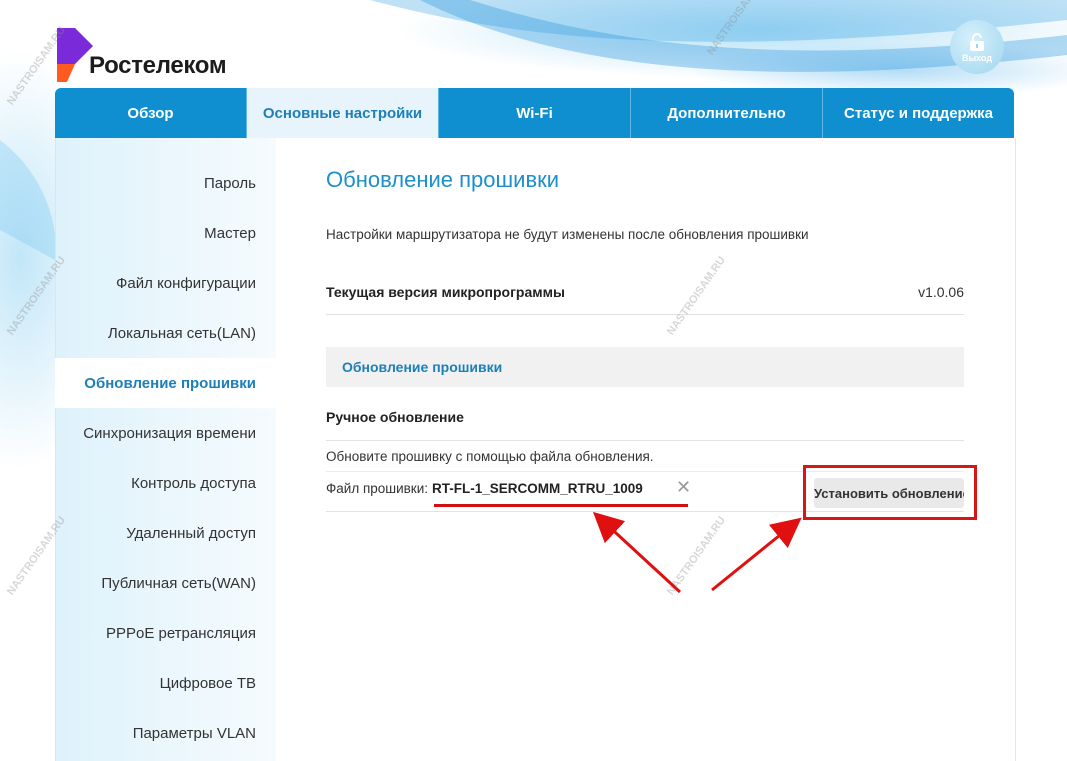 Image resolution: width=1067 pixels, height=761 pixels. I want to click on sidebar-item-wizard: Мастер, so click(165, 233).